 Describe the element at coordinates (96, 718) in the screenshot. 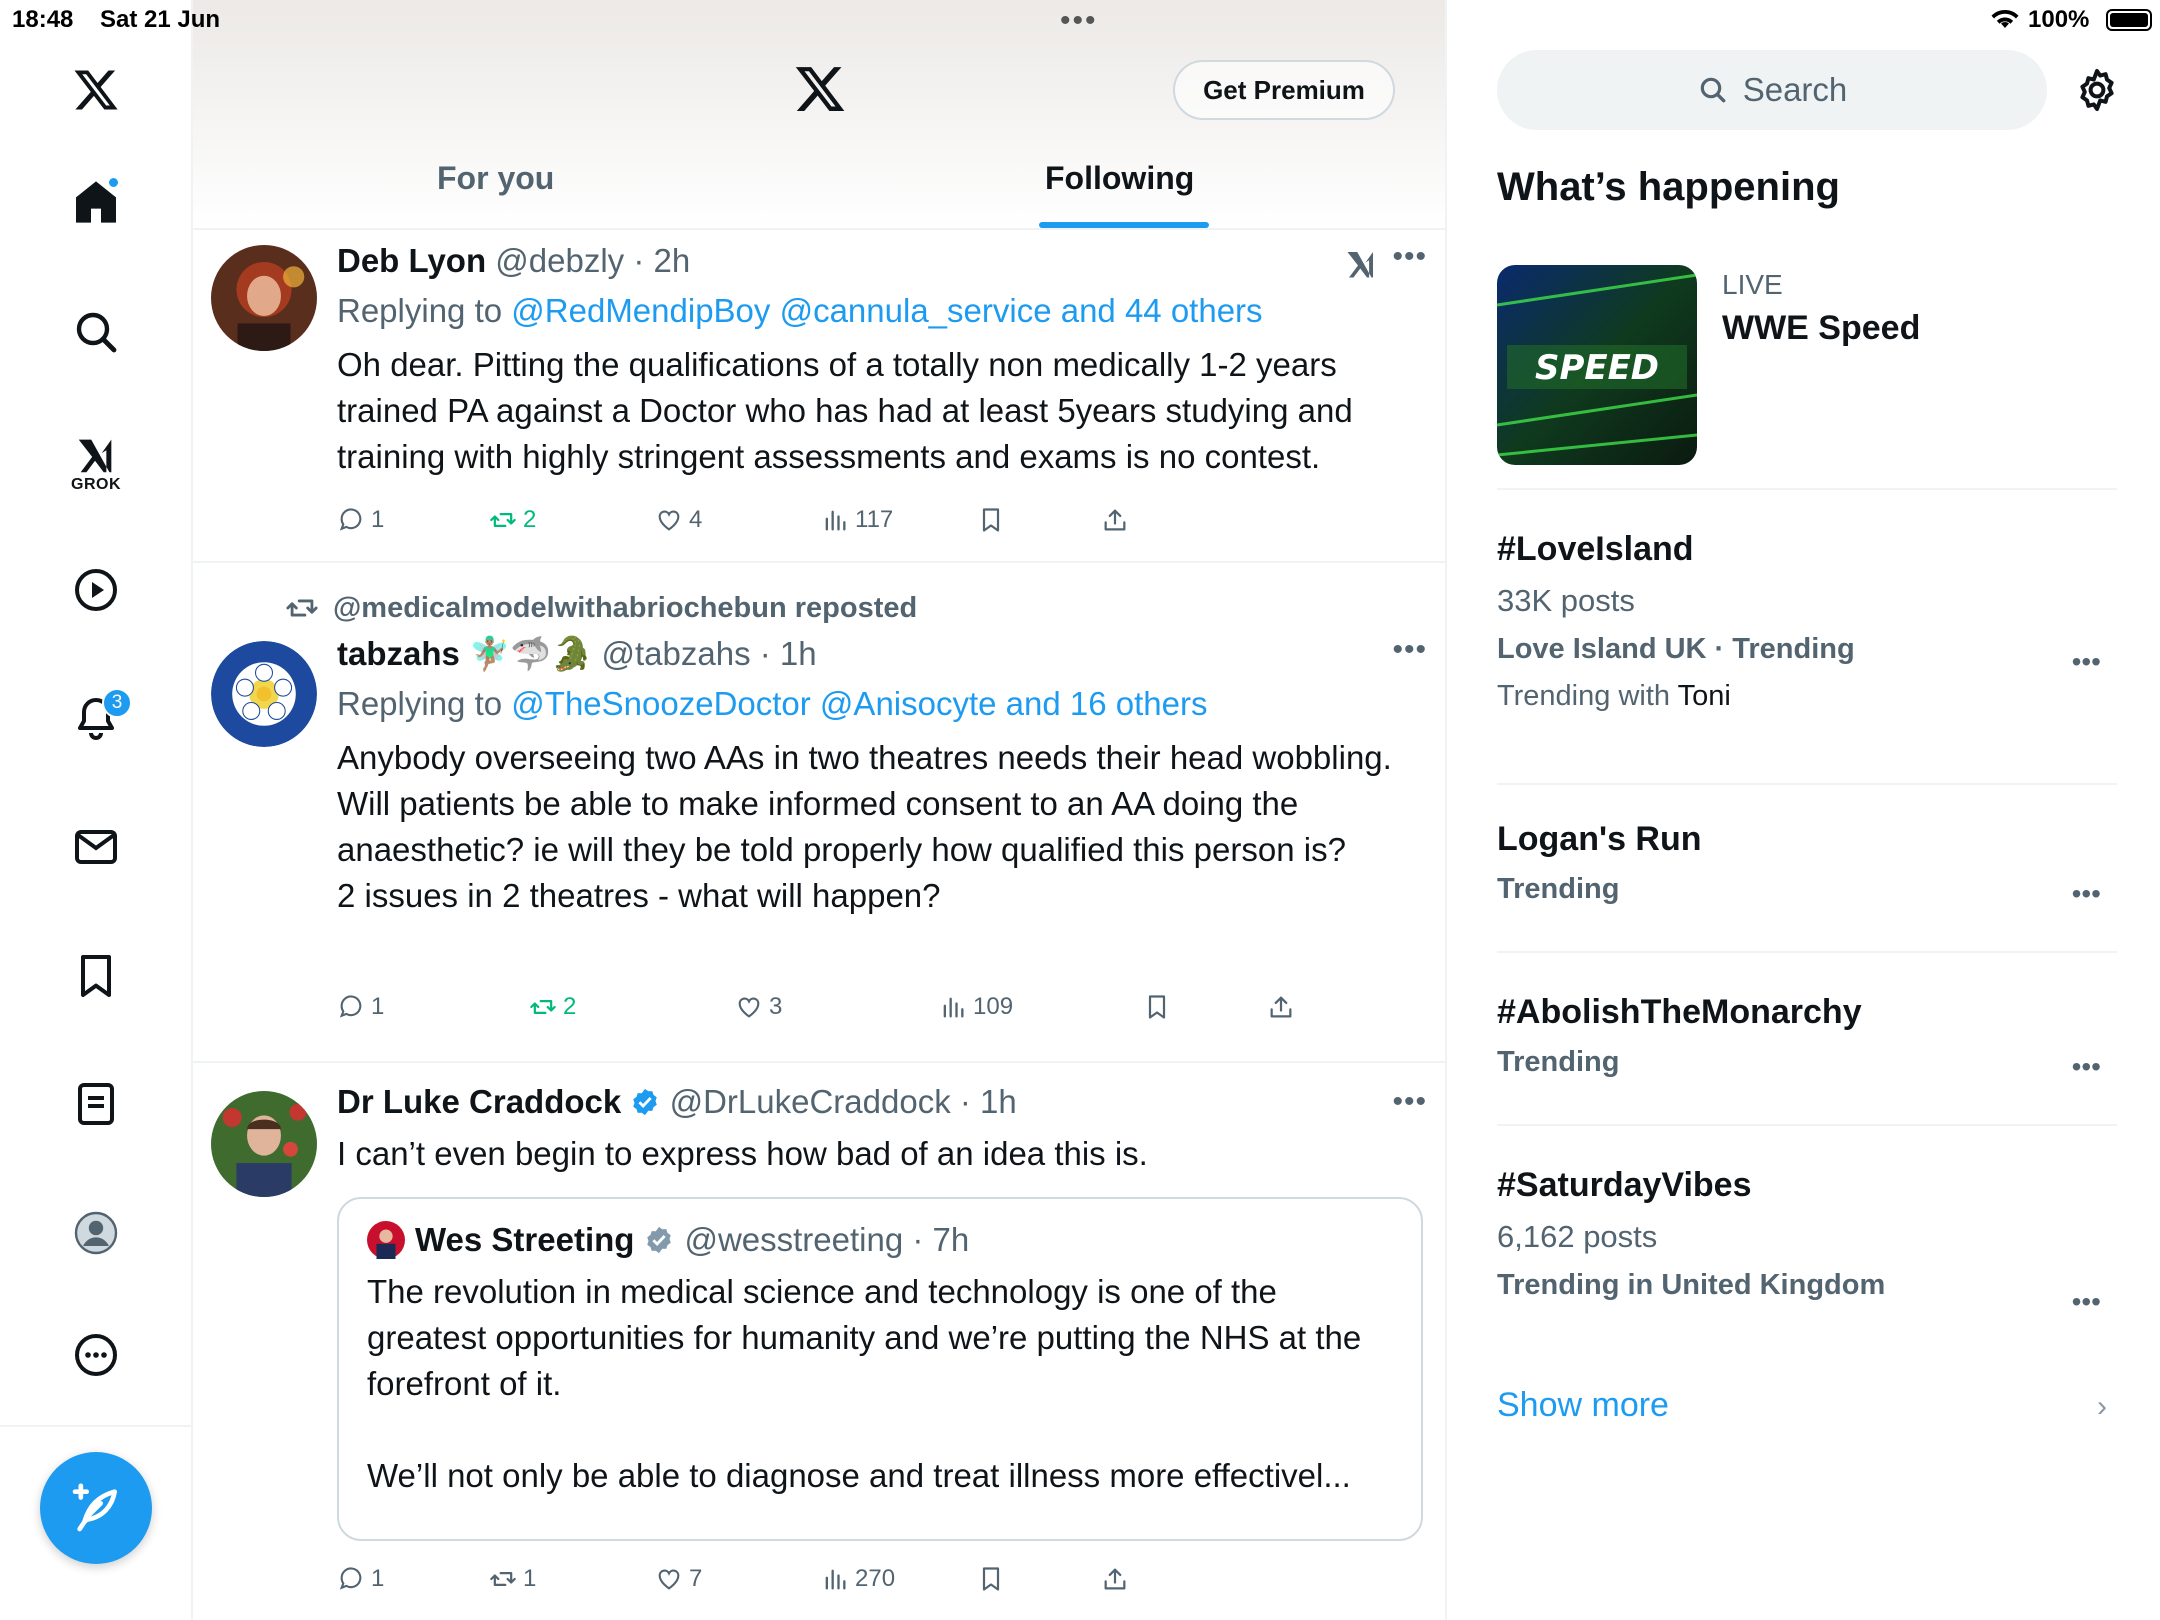

I see `bell-icon: 3` at that location.